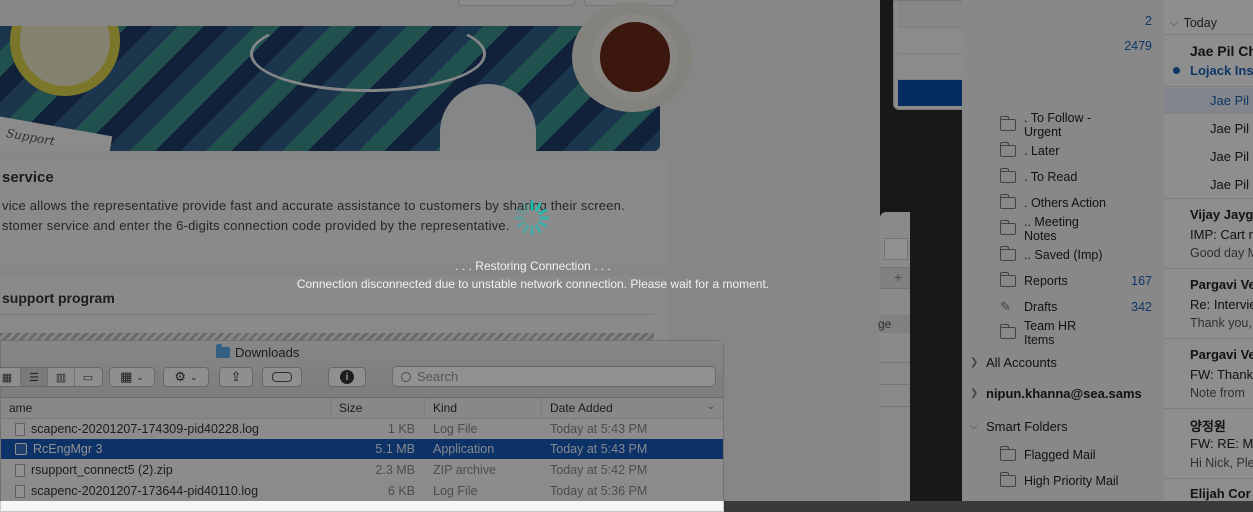  Describe the element at coordinates (532, 218) in the screenshot. I see `loading-spinner-icon` at that location.